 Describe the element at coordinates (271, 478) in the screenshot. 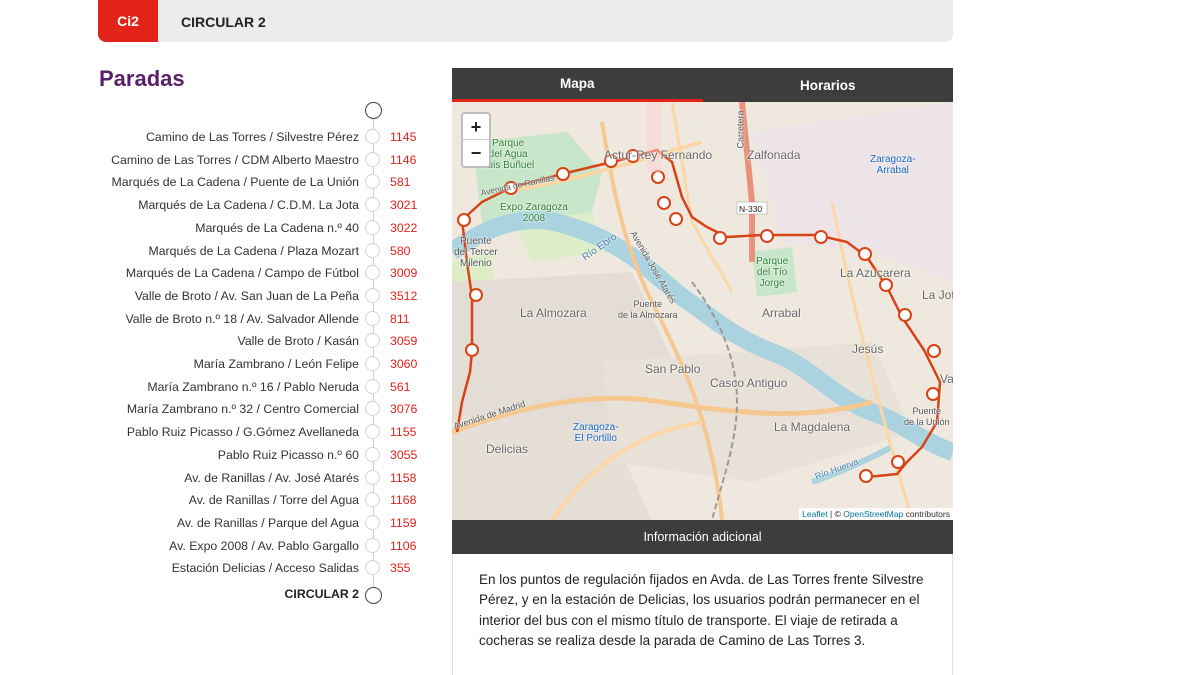

I see `stop-name: Av. de Ranillas / Av. José Atarés` at that location.